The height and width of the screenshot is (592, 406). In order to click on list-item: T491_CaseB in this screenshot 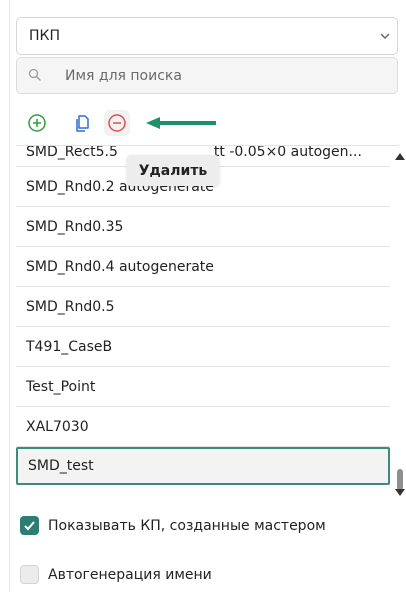, I will do `click(203, 347)`.